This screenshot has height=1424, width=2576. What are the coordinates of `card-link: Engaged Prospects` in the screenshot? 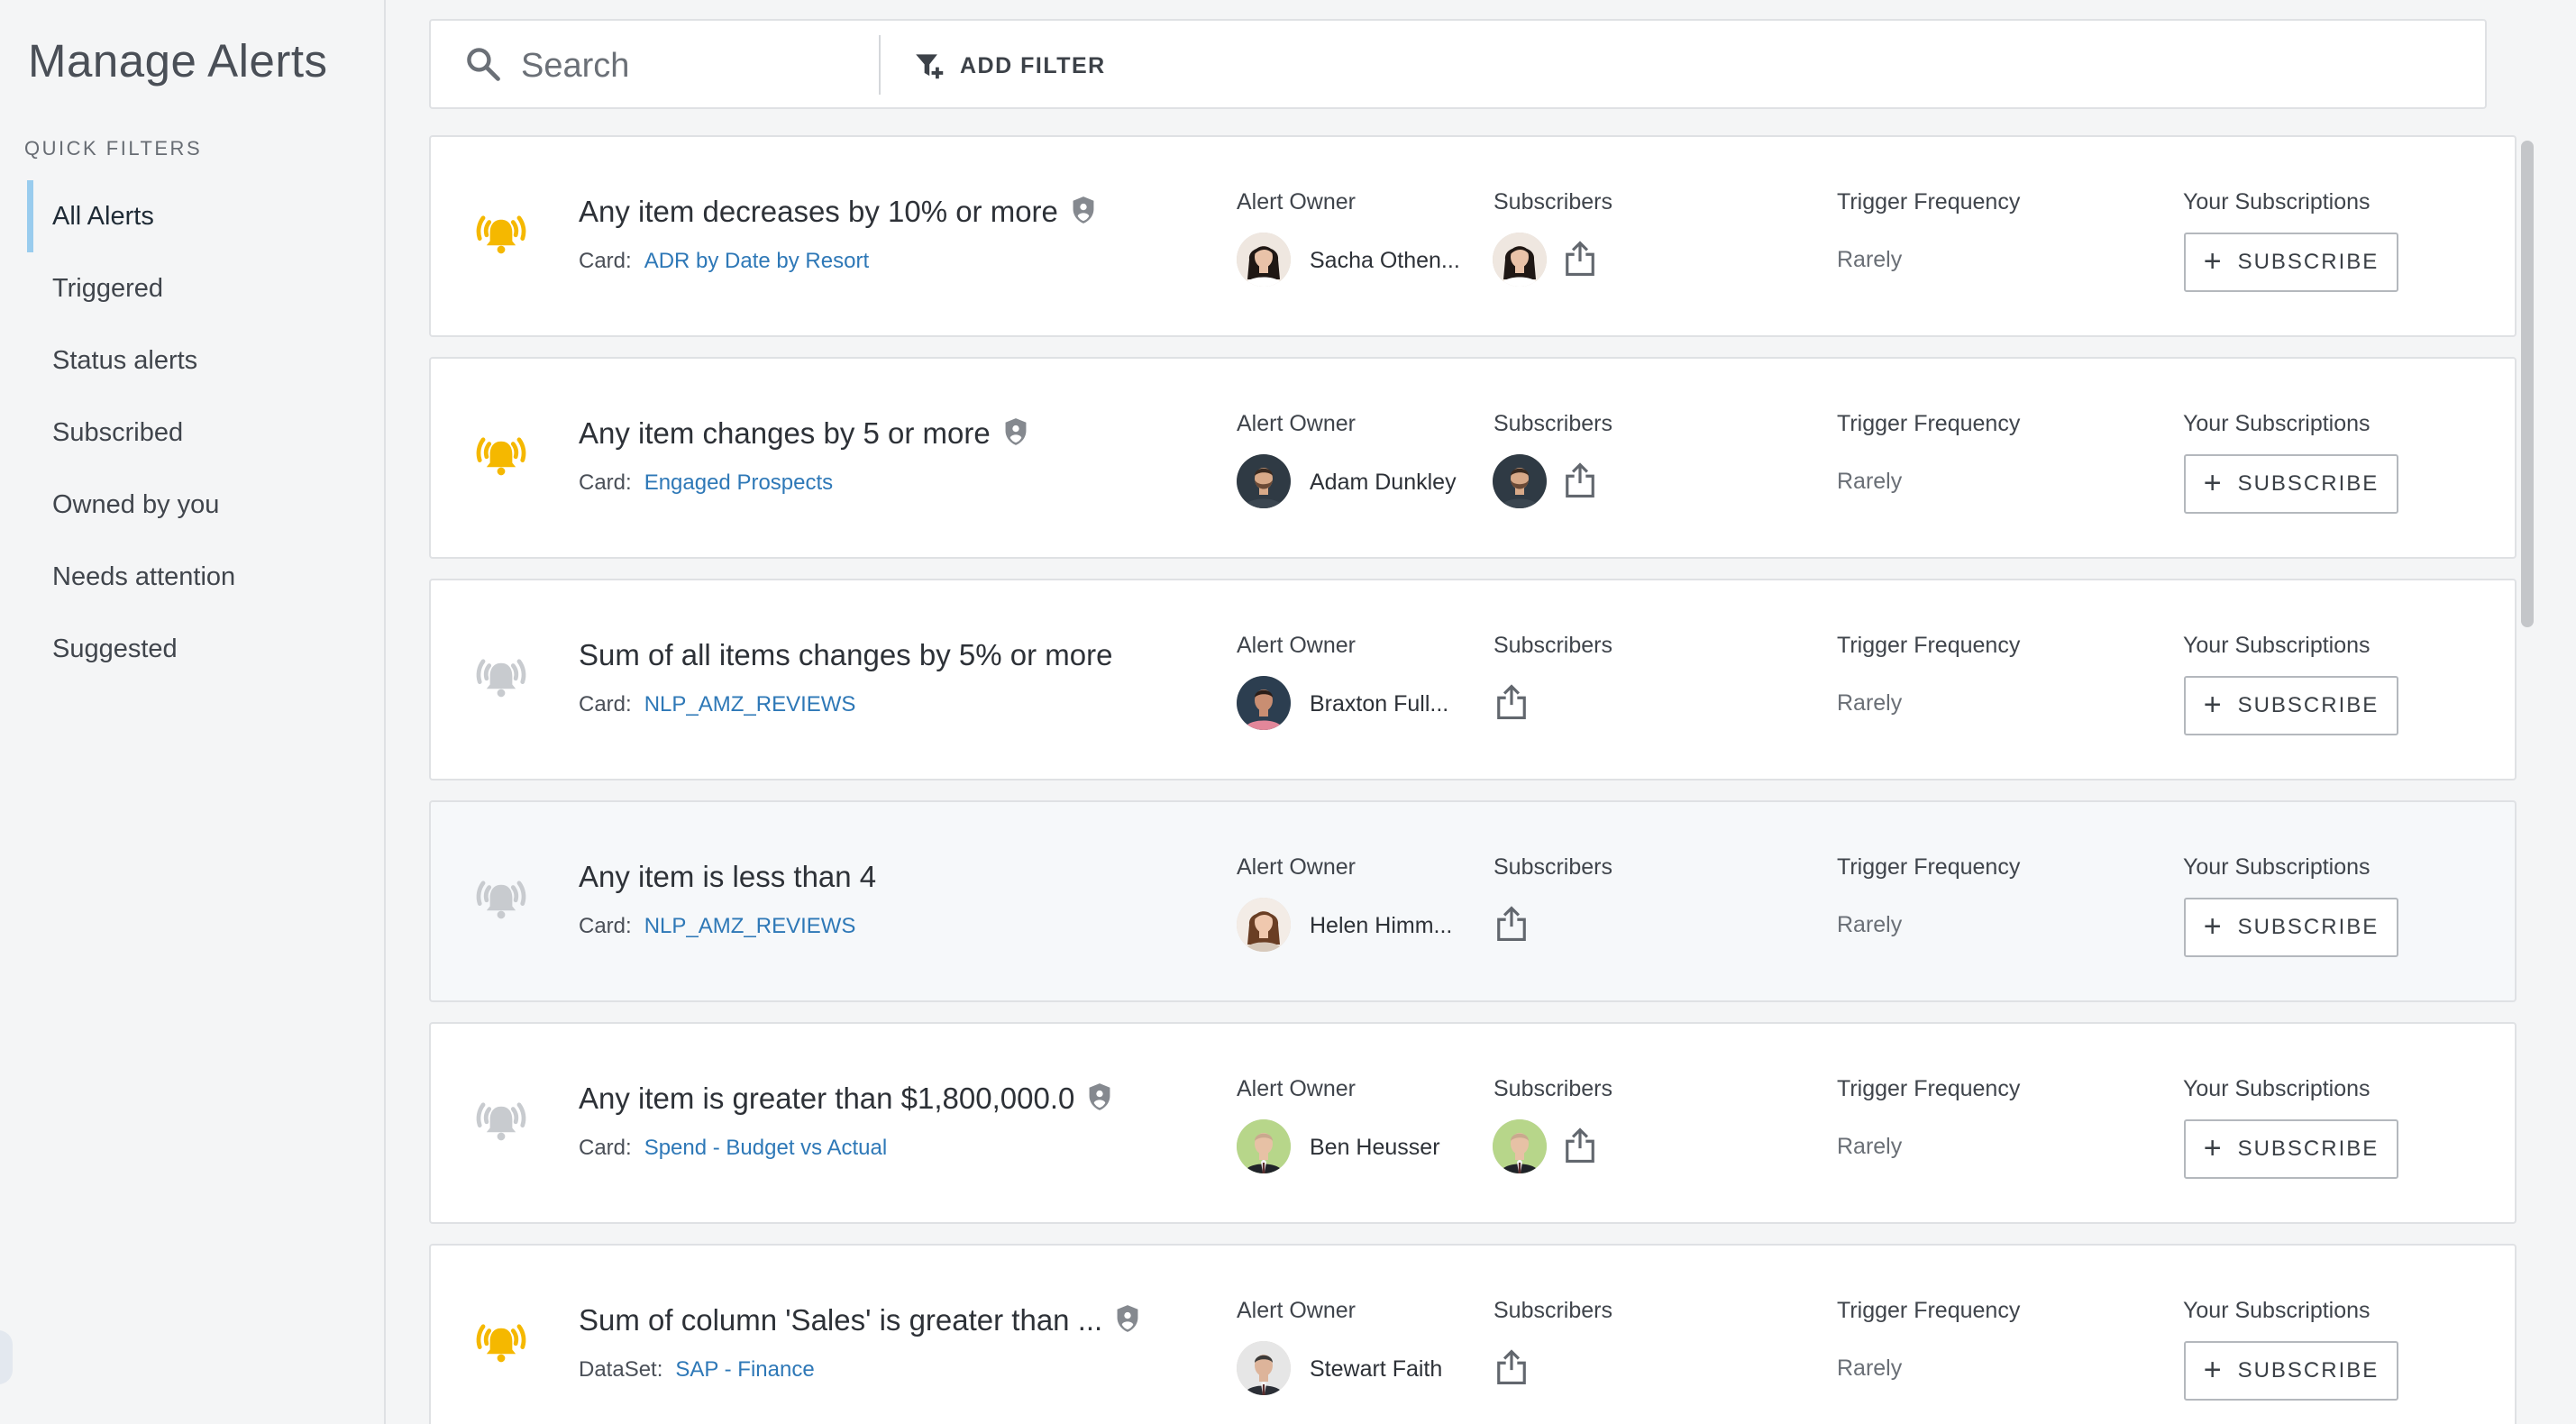 It's located at (738, 483).